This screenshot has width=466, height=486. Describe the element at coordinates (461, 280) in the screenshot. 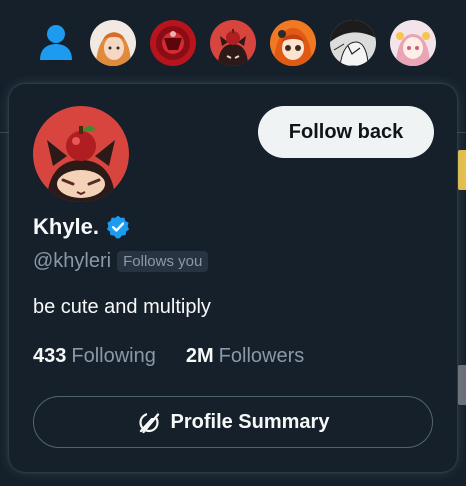

I see `background-timeline` at that location.